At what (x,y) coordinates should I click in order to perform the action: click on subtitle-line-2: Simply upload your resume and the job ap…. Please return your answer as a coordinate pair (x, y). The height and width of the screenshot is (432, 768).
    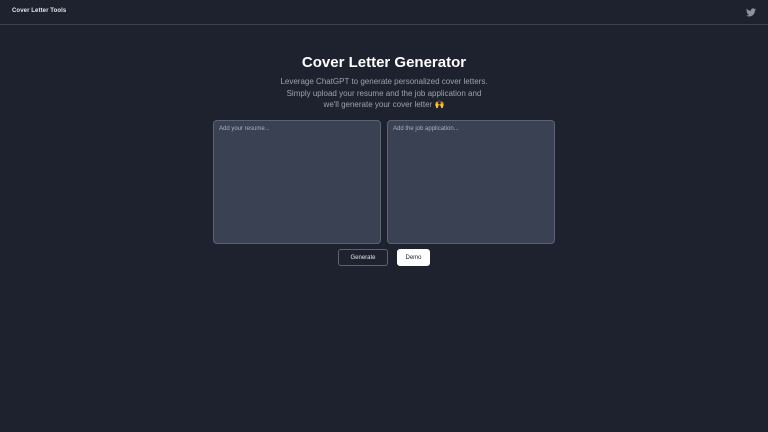
    Looking at the image, I should click on (384, 93).